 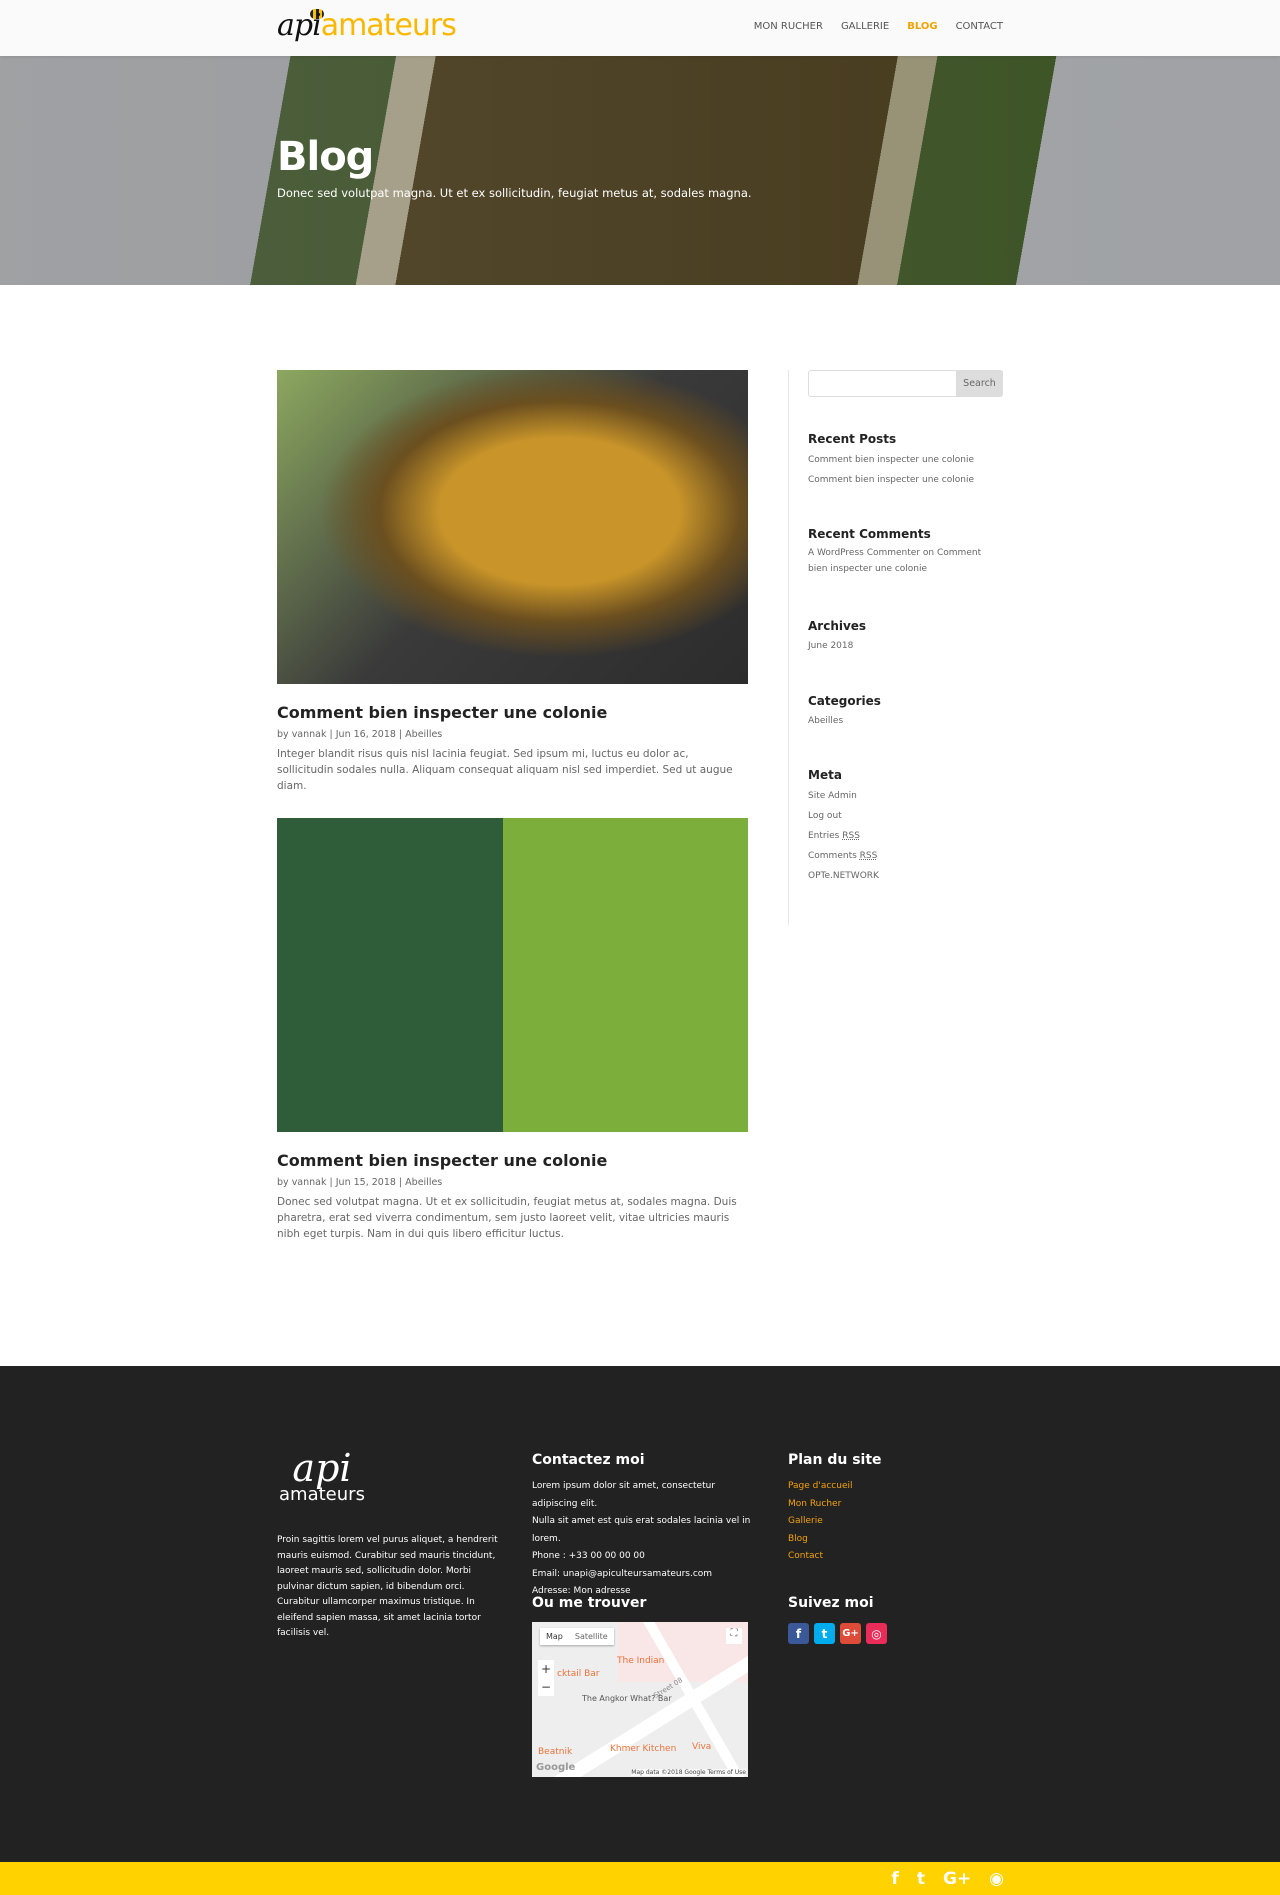 I want to click on post-meta: by vannak | Jun 16, 2018 | Abeilles, so click(x=360, y=734).